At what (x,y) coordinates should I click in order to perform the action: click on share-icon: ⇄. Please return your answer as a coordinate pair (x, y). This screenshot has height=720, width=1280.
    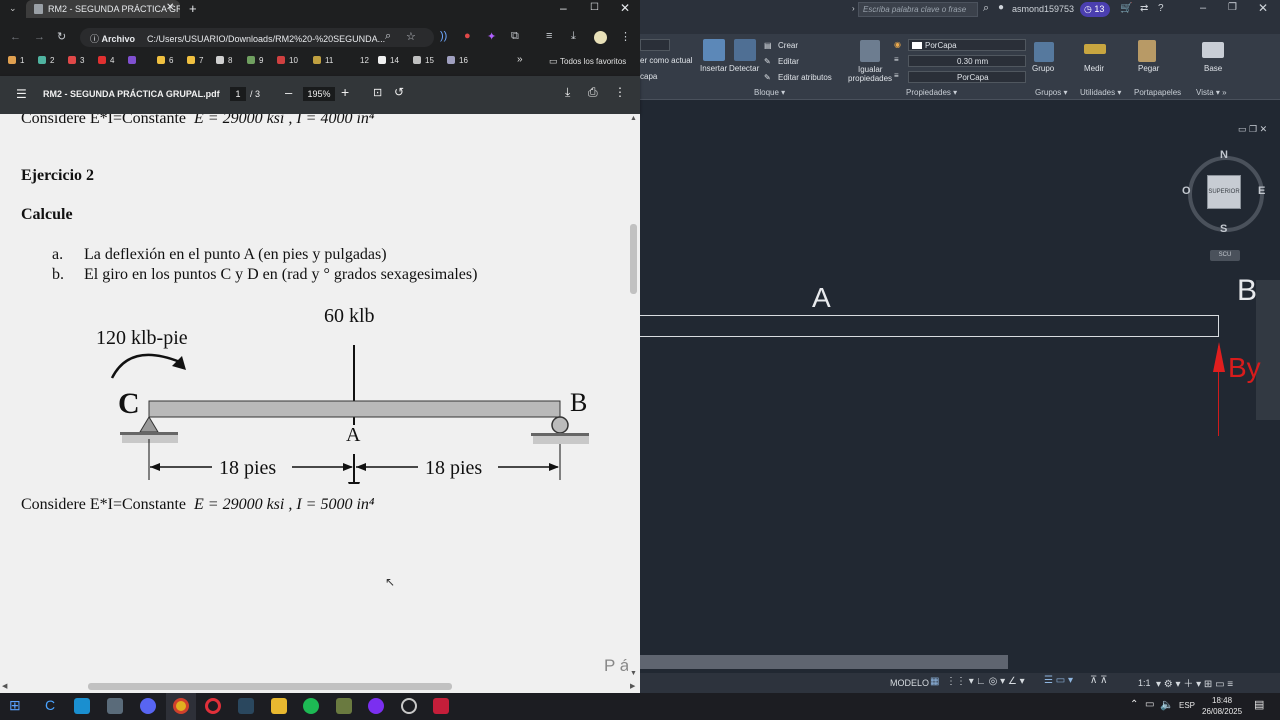
    Looking at the image, I should click on (1144, 8).